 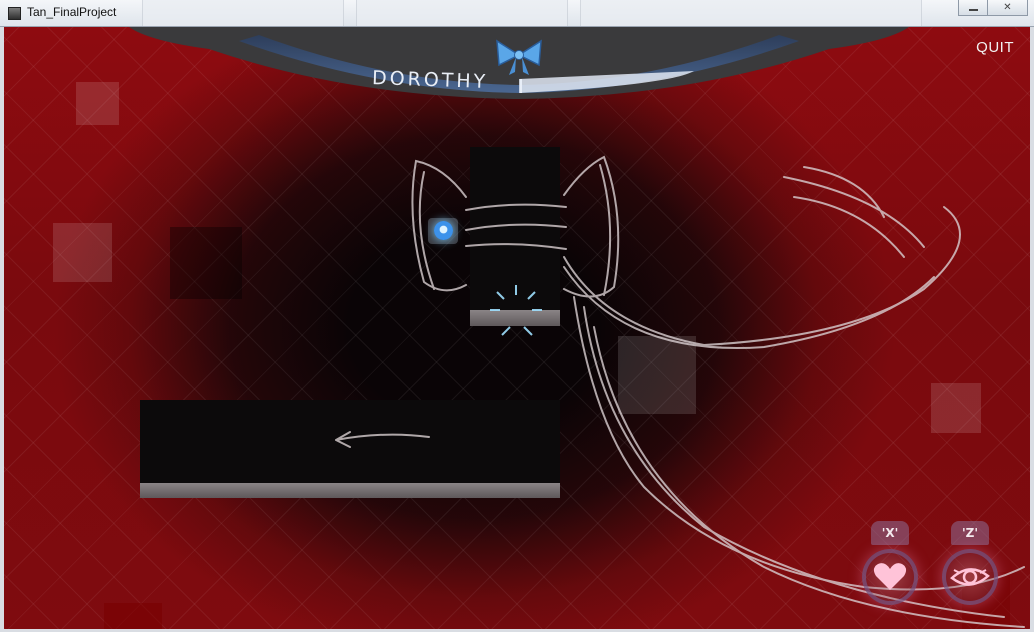 I want to click on minimize-icon, so click(x=973, y=10).